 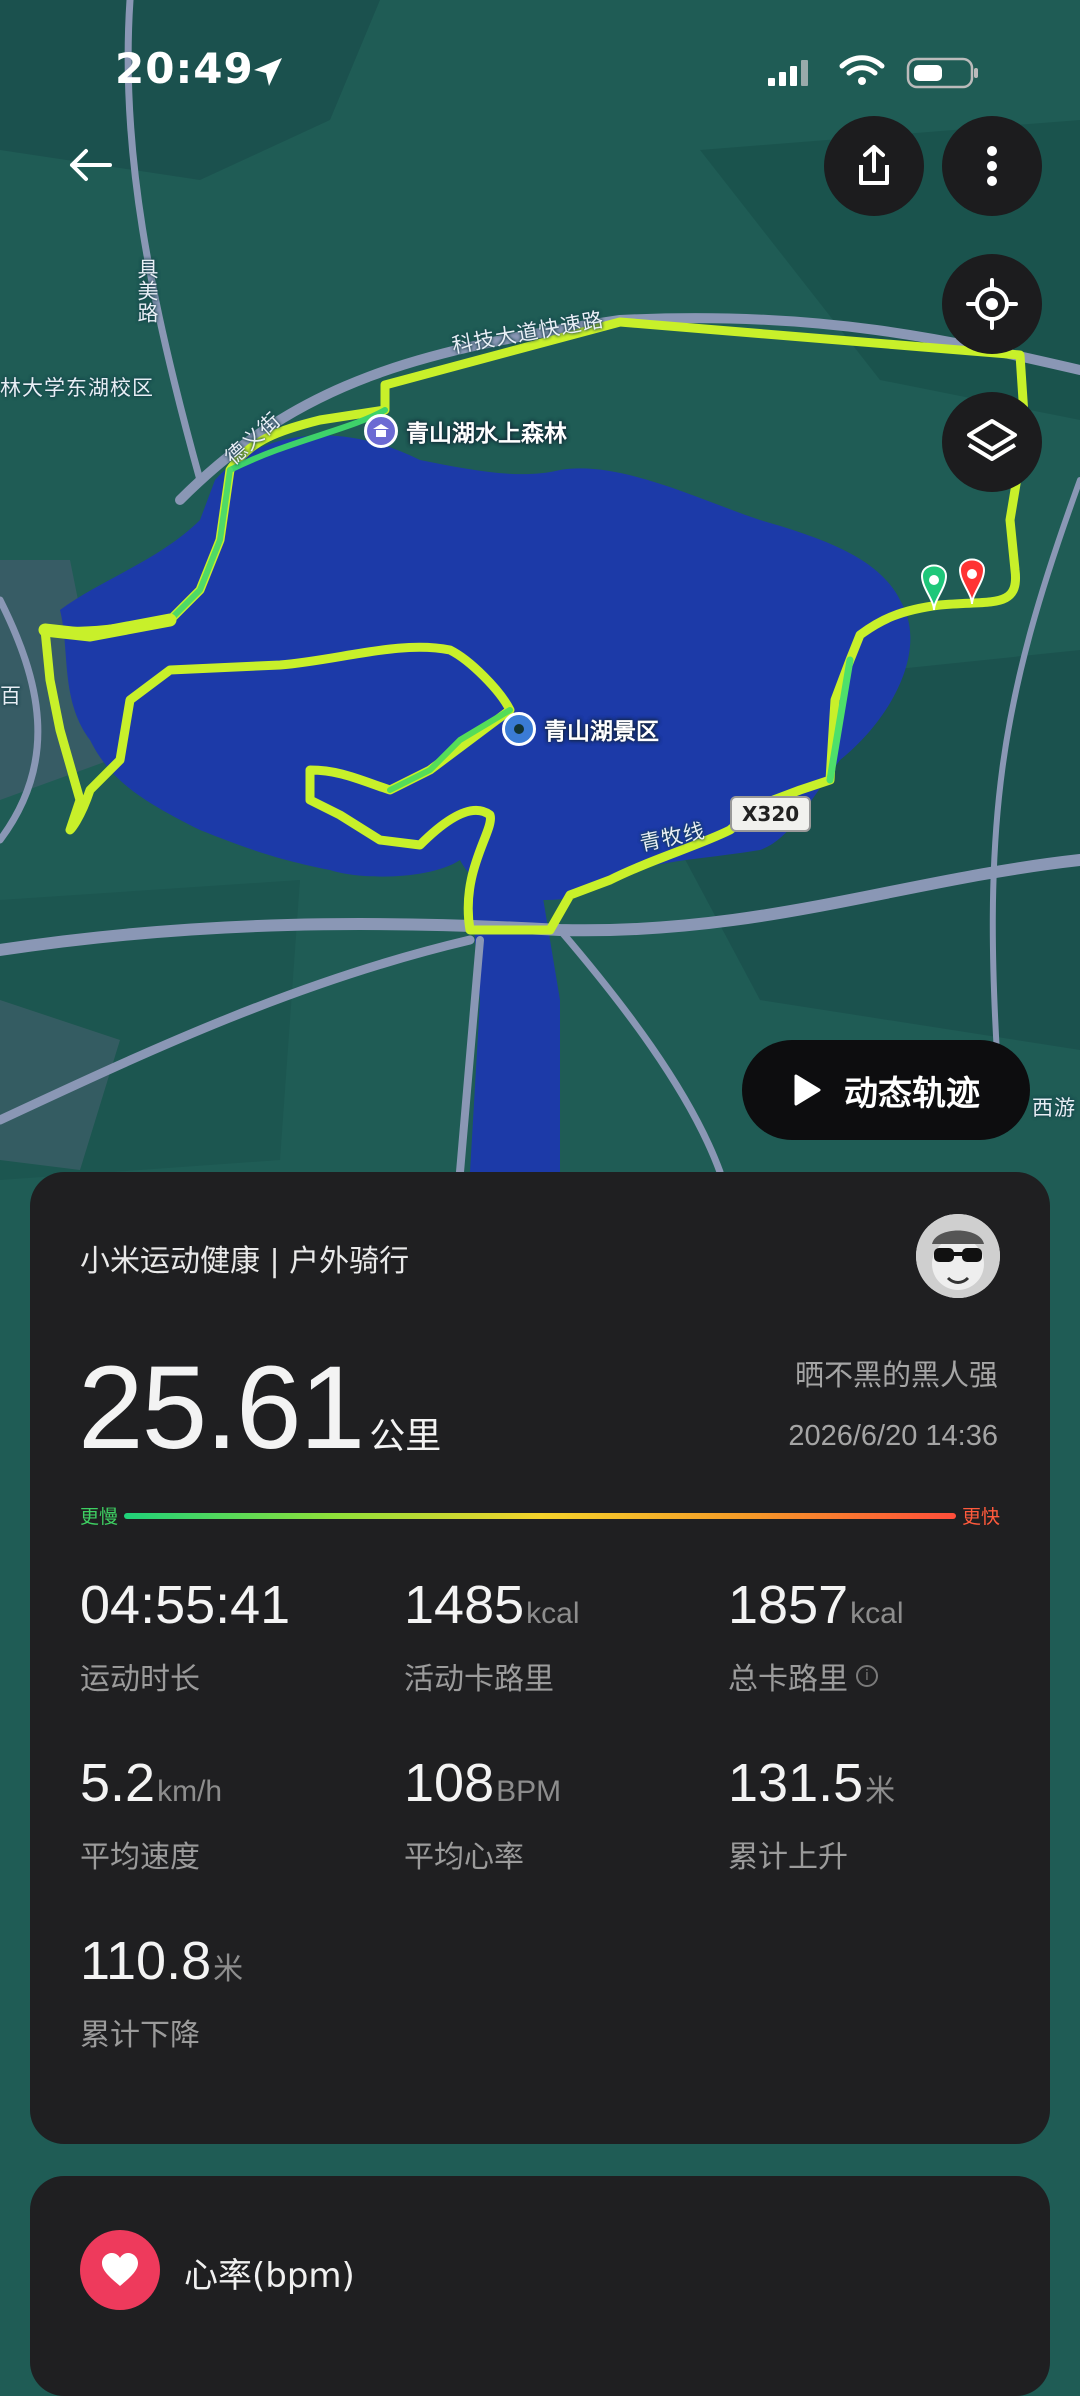 I want to click on stat-value: 110.8, so click(x=146, y=1961).